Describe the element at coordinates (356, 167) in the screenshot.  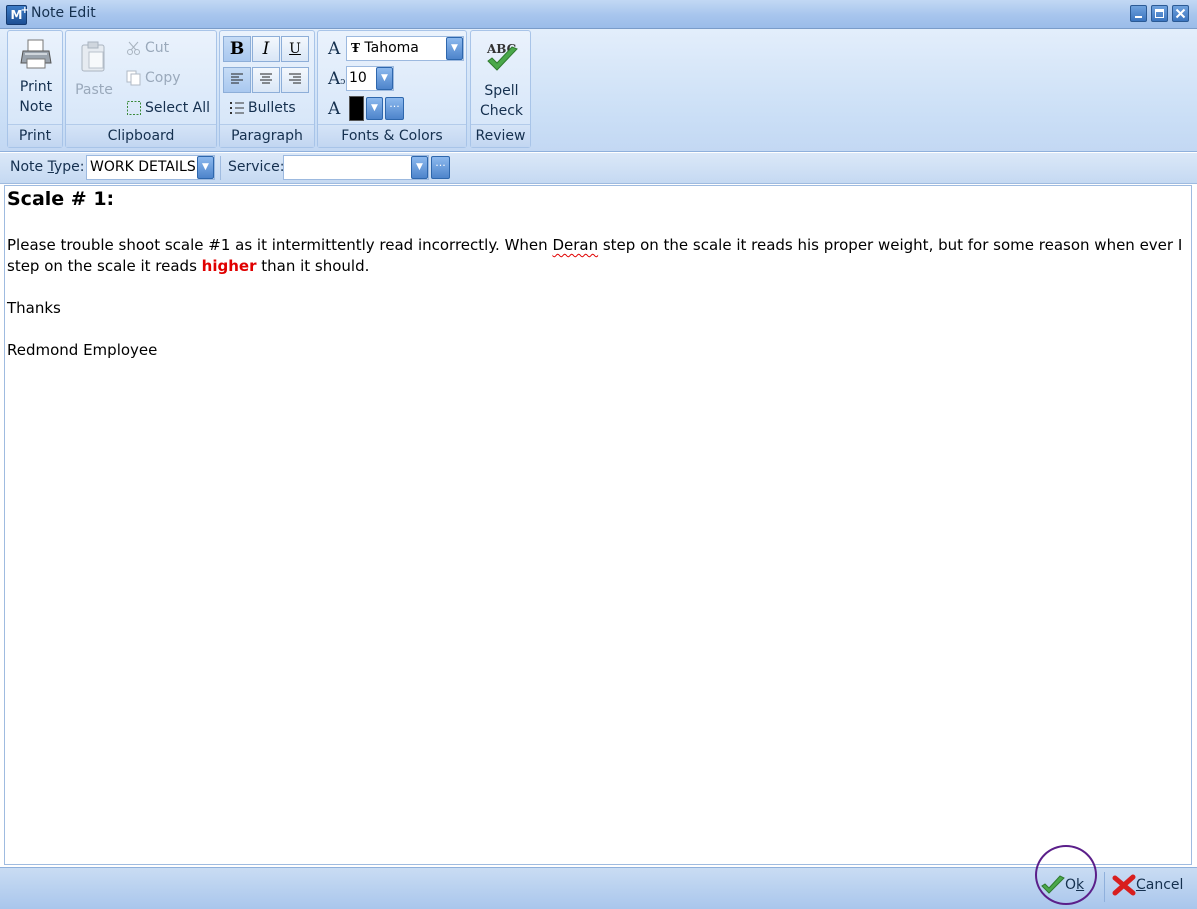
I see `service-select: ▼` at that location.